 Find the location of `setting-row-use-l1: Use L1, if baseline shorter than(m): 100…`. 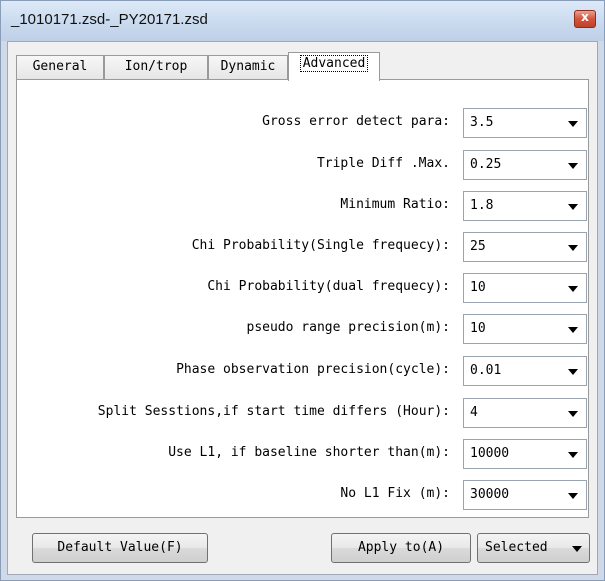

setting-row-use-l1: Use L1, if baseline shorter than(m): 100… is located at coordinates (302, 454).